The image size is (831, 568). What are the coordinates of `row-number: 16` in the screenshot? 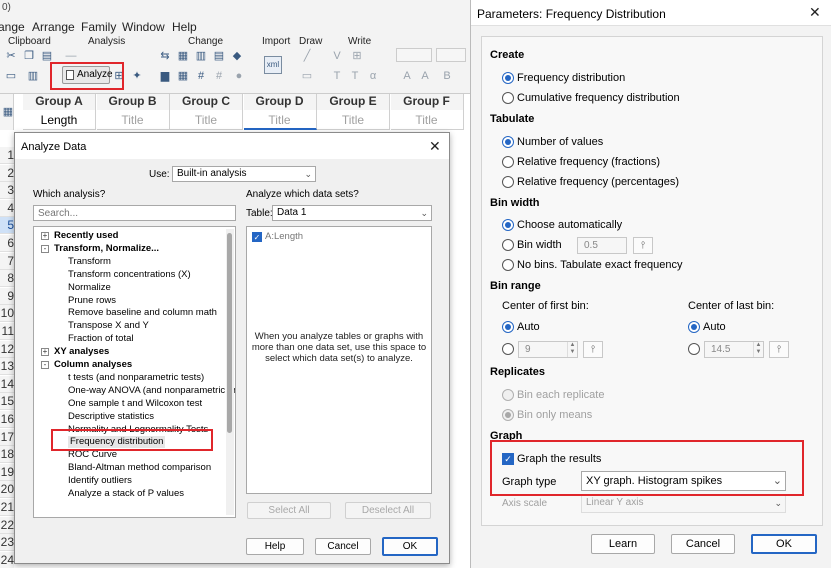 It's located at (7, 419).